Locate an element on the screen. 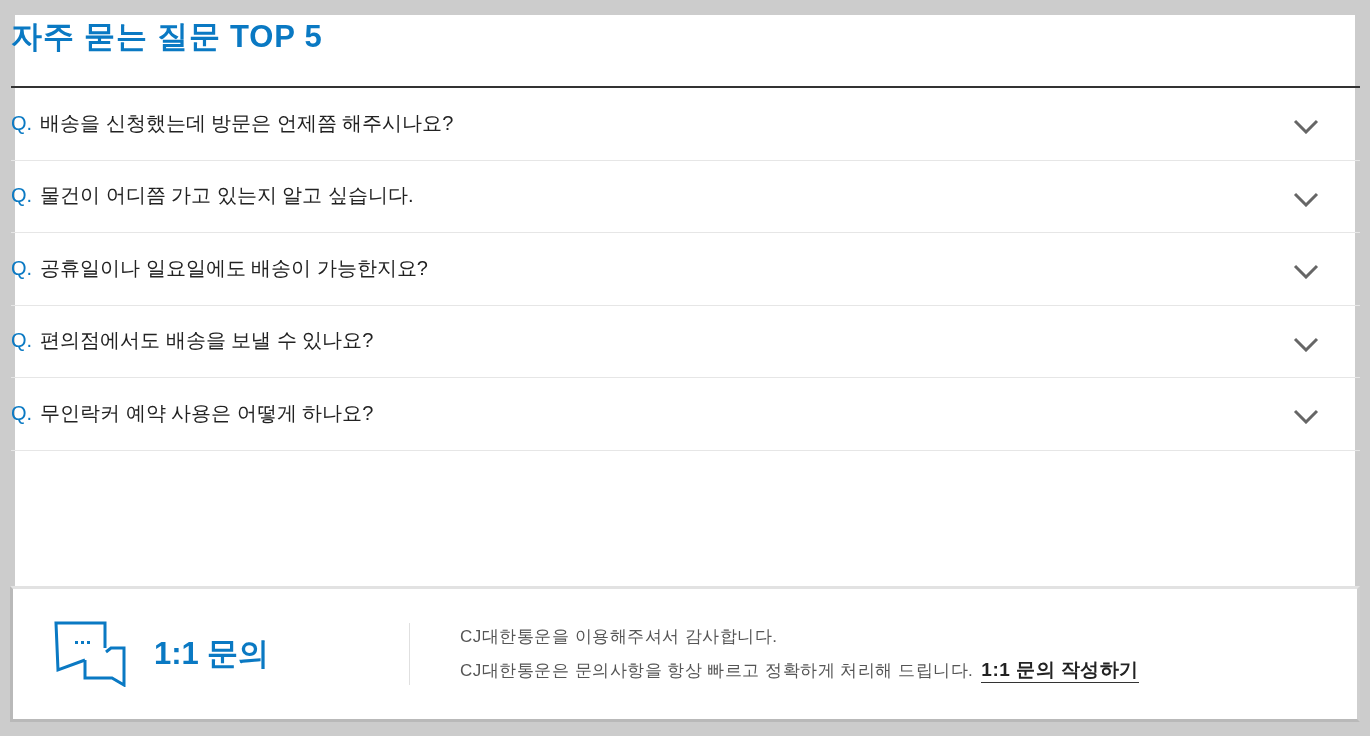 This screenshot has width=1370, height=736. write-inquiry-link: 1:1 문의 작성하기 is located at coordinates (1060, 670).